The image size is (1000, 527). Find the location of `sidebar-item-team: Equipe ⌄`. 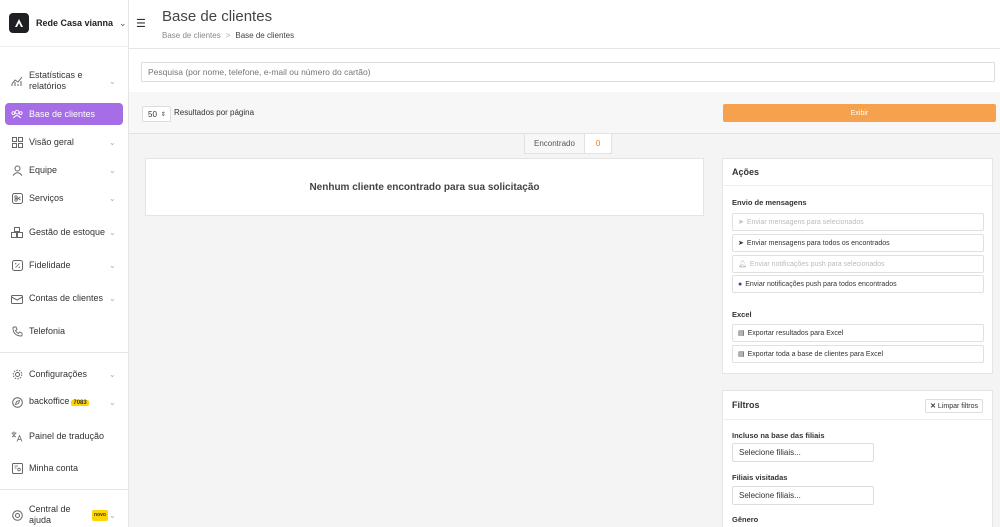

sidebar-item-team: Equipe ⌄ is located at coordinates (64, 170).